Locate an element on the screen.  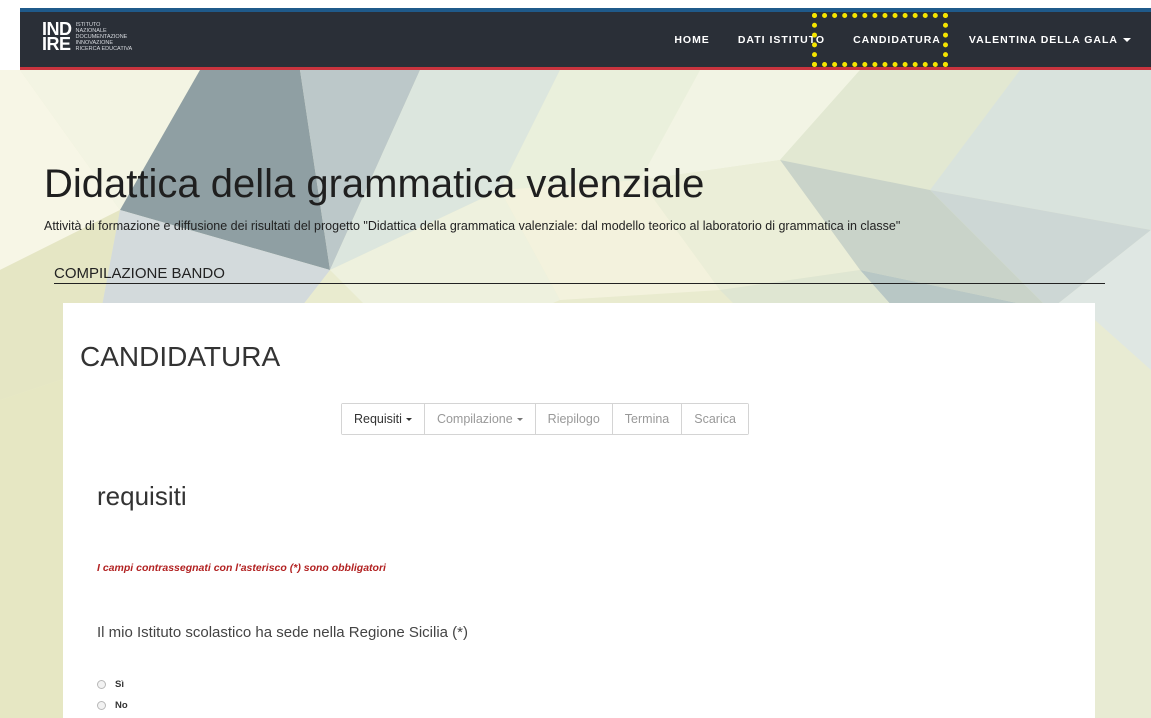
step-compilazione: Compilazione is located at coordinates (479, 419).